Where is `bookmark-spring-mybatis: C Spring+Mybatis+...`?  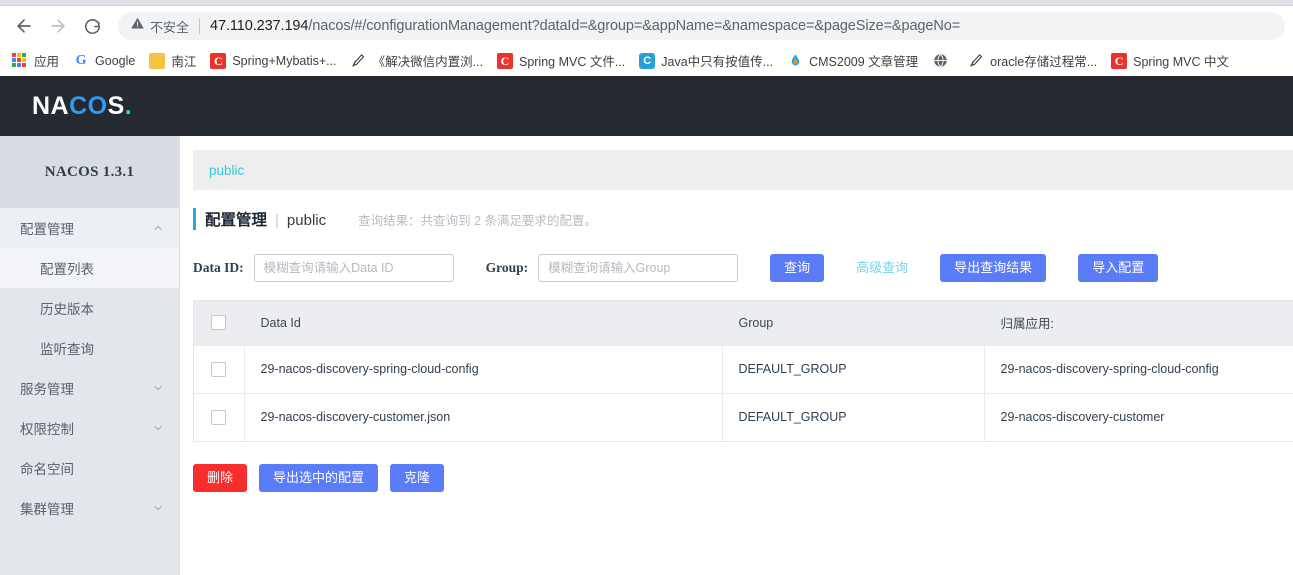 bookmark-spring-mybatis: C Spring+Mybatis+... is located at coordinates (274, 61).